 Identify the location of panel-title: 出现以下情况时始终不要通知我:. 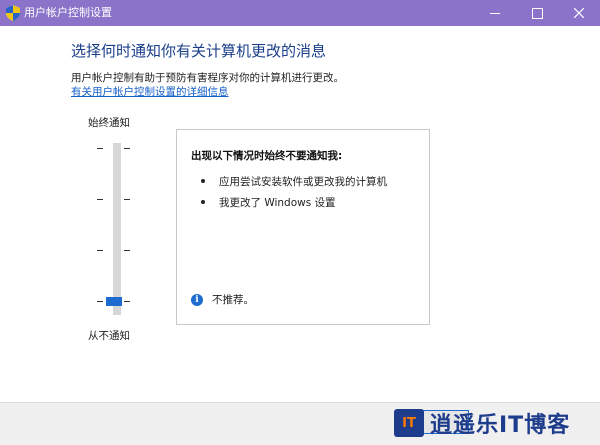
(267, 156).